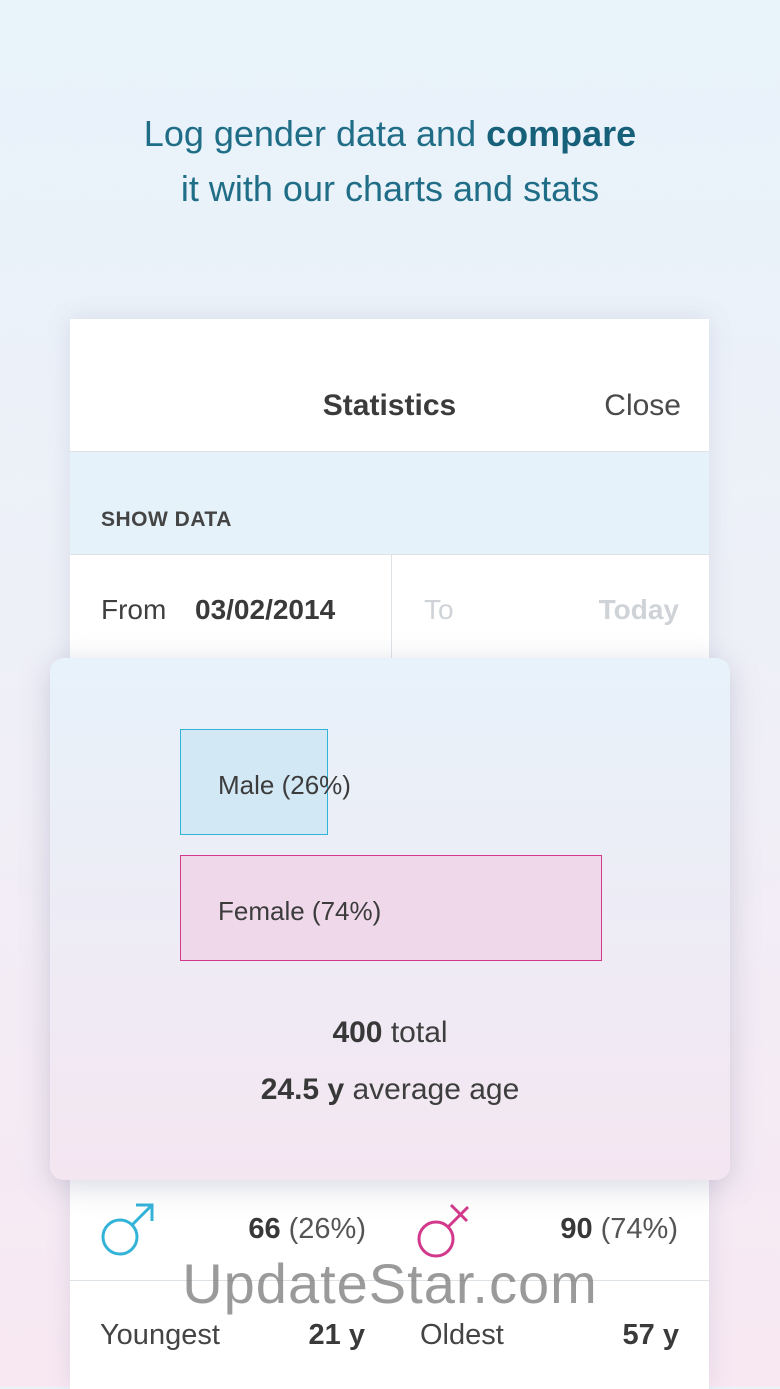  I want to click on watermark: UpdateStar.com, so click(390, 1283).